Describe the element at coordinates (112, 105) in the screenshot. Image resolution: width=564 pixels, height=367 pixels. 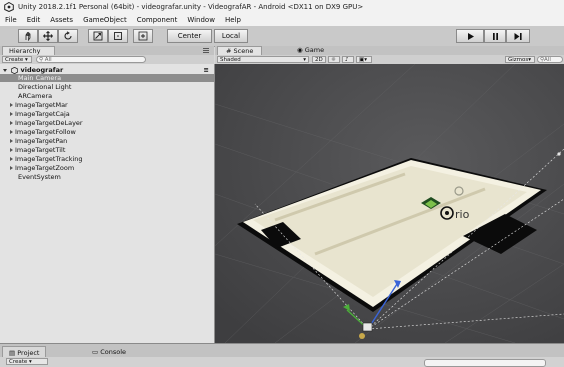
I see `hierarchy-item: ImageTargetMar` at that location.